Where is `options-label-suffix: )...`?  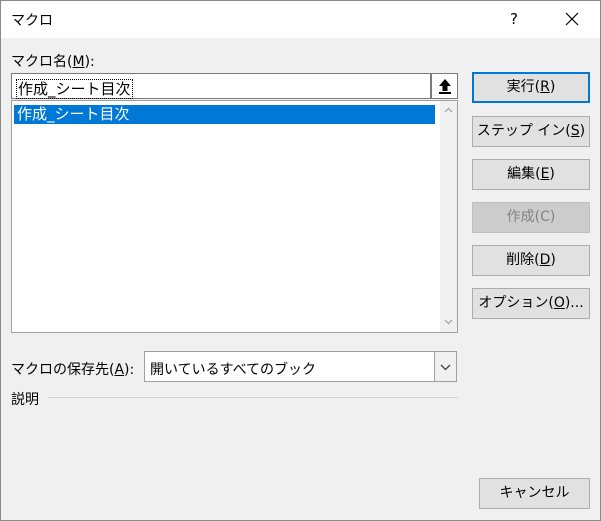
options-label-suffix: )... is located at coordinates (574, 303).